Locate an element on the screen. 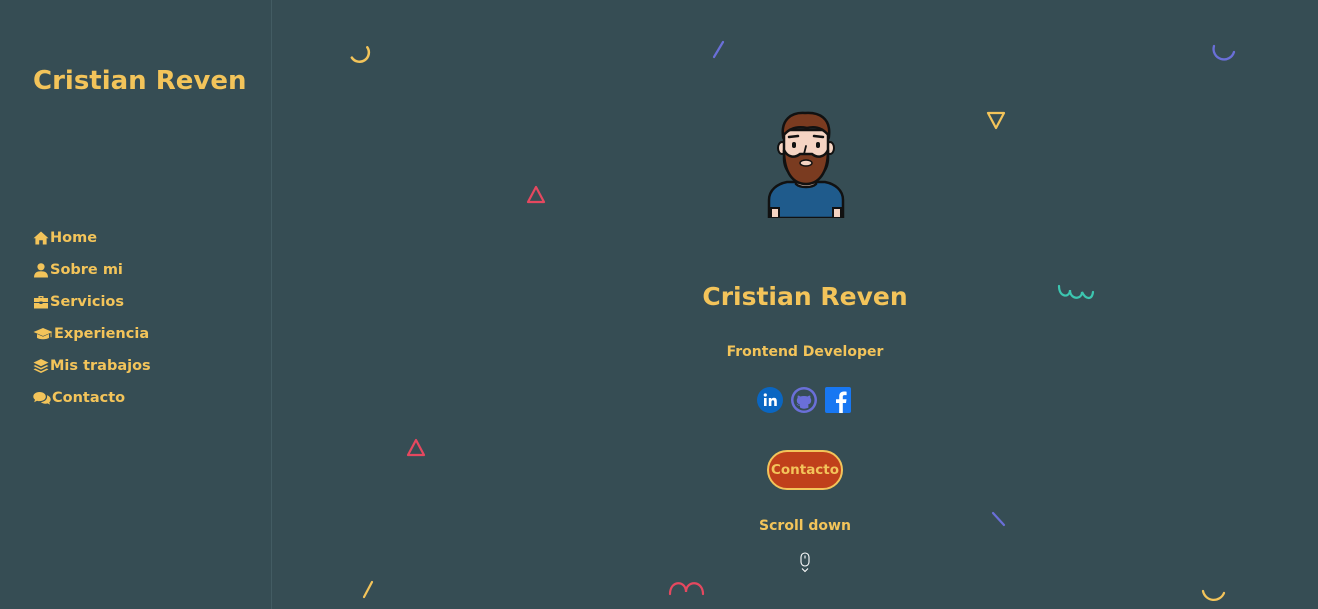 The image size is (1318, 609). layers-icon is located at coordinates (41, 366).